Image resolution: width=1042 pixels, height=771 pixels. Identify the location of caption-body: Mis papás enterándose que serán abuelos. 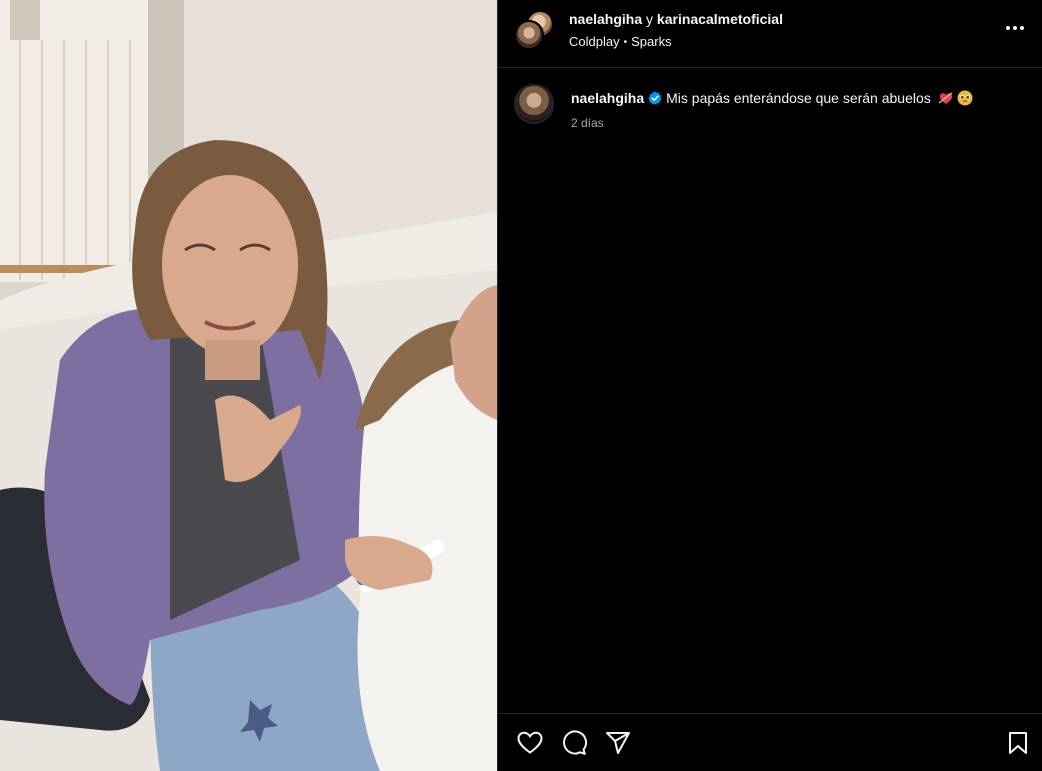
(798, 98).